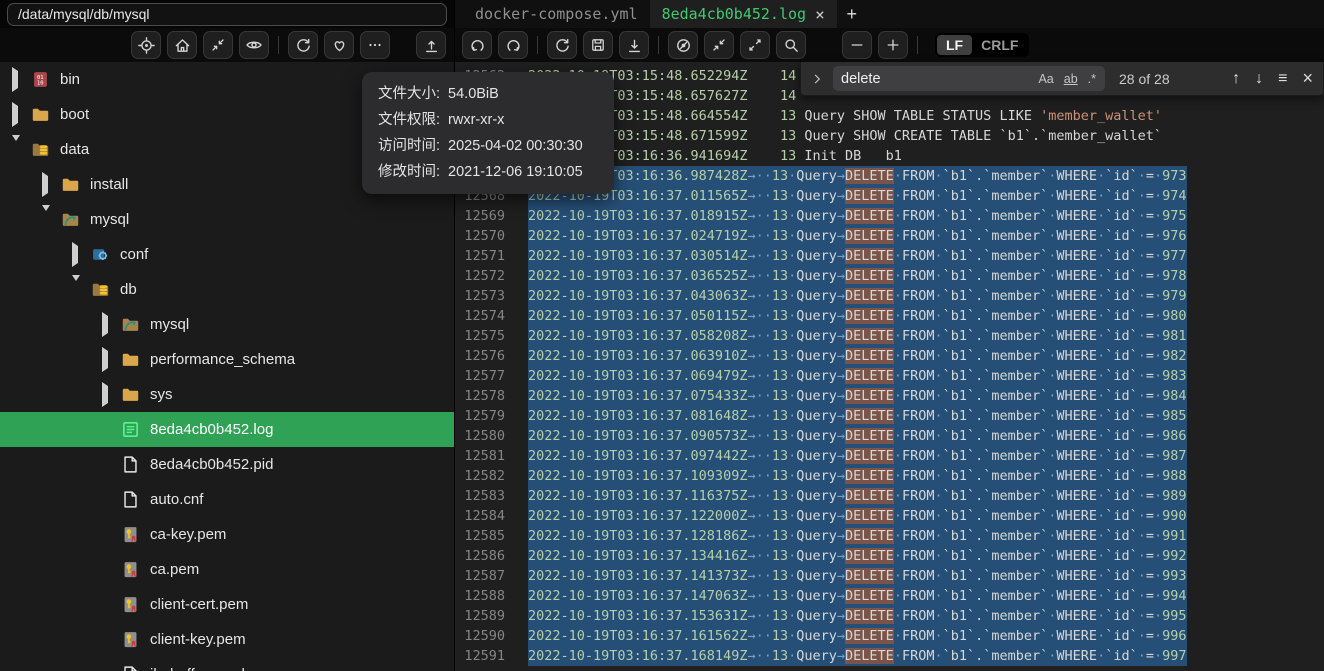 The height and width of the screenshot is (671, 1324). I want to click on find-in-selection-icon: ≡, so click(1282, 79).